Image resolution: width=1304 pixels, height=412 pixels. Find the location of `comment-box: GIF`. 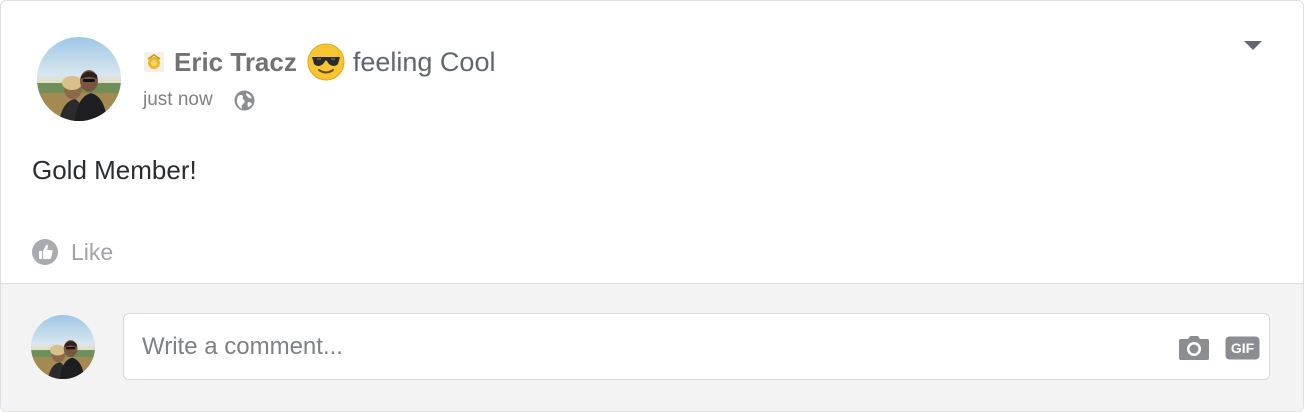

comment-box: GIF is located at coordinates (696, 346).